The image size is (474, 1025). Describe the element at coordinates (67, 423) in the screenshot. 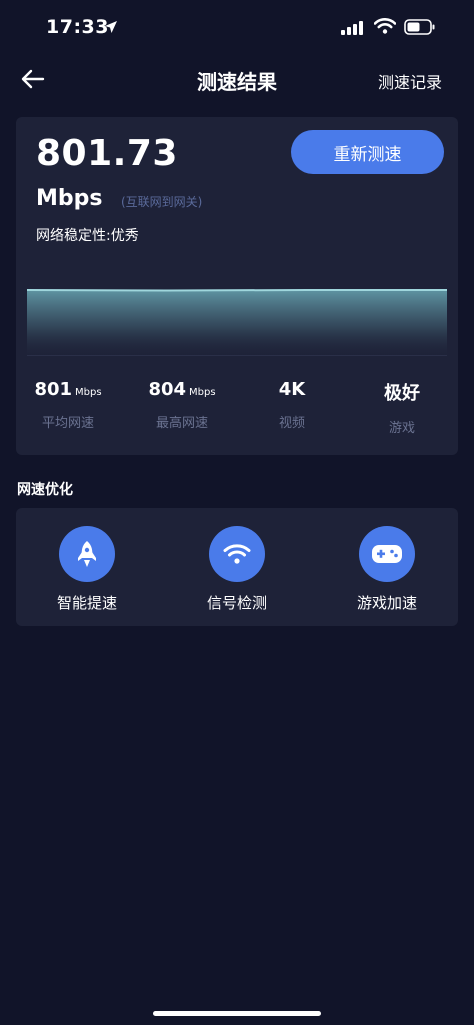

I see `stat-avg-label: 平均网速` at that location.